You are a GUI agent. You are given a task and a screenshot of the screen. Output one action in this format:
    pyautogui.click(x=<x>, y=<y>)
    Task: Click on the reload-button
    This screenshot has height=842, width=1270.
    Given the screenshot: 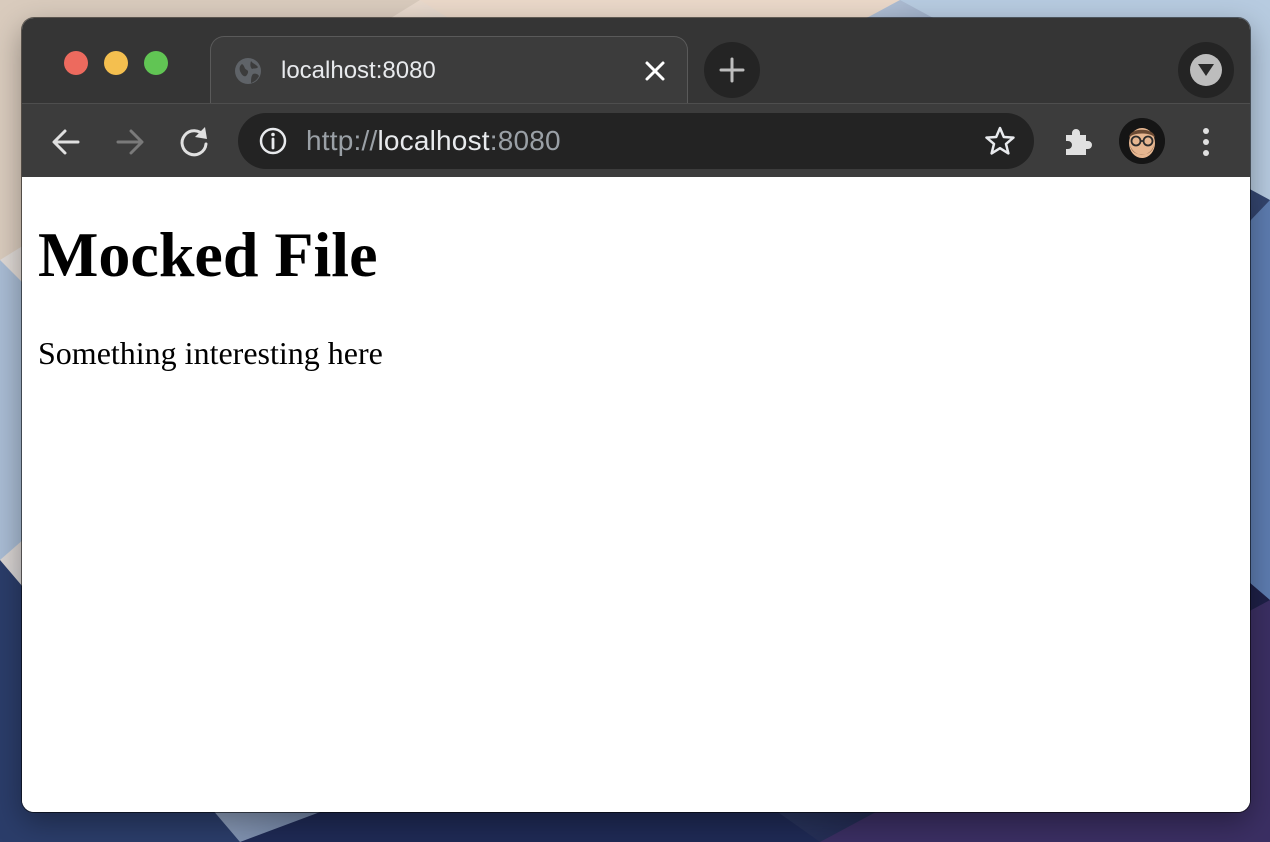 What is the action you would take?
    pyautogui.click(x=194, y=142)
    